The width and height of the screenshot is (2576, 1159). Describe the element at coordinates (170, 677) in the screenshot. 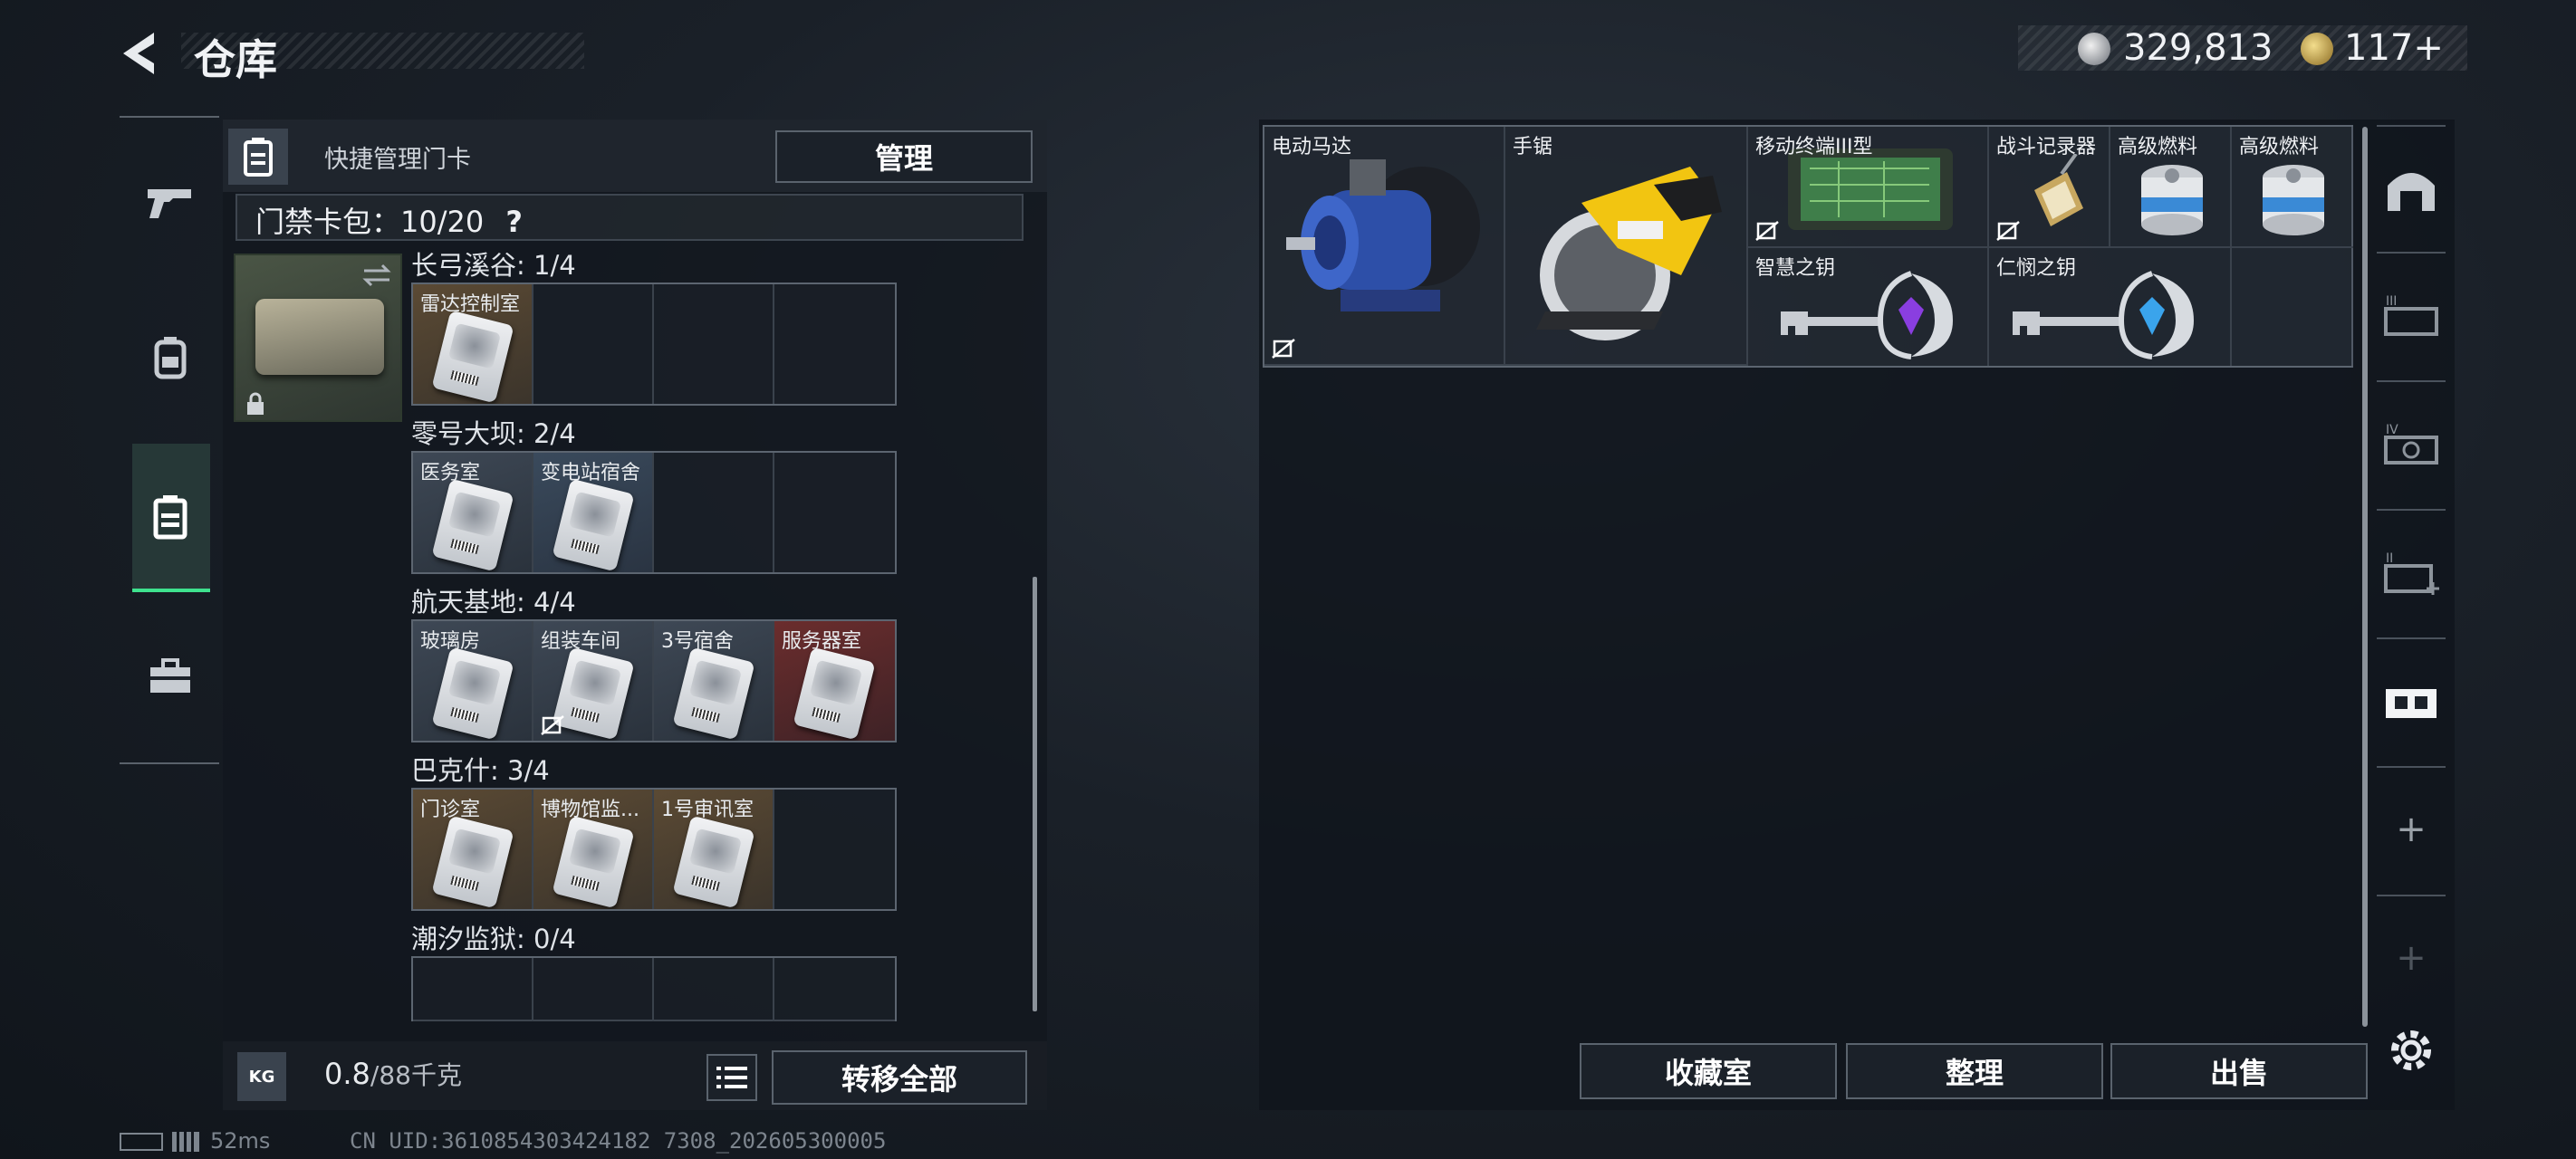

I see `toolbox-icon` at that location.